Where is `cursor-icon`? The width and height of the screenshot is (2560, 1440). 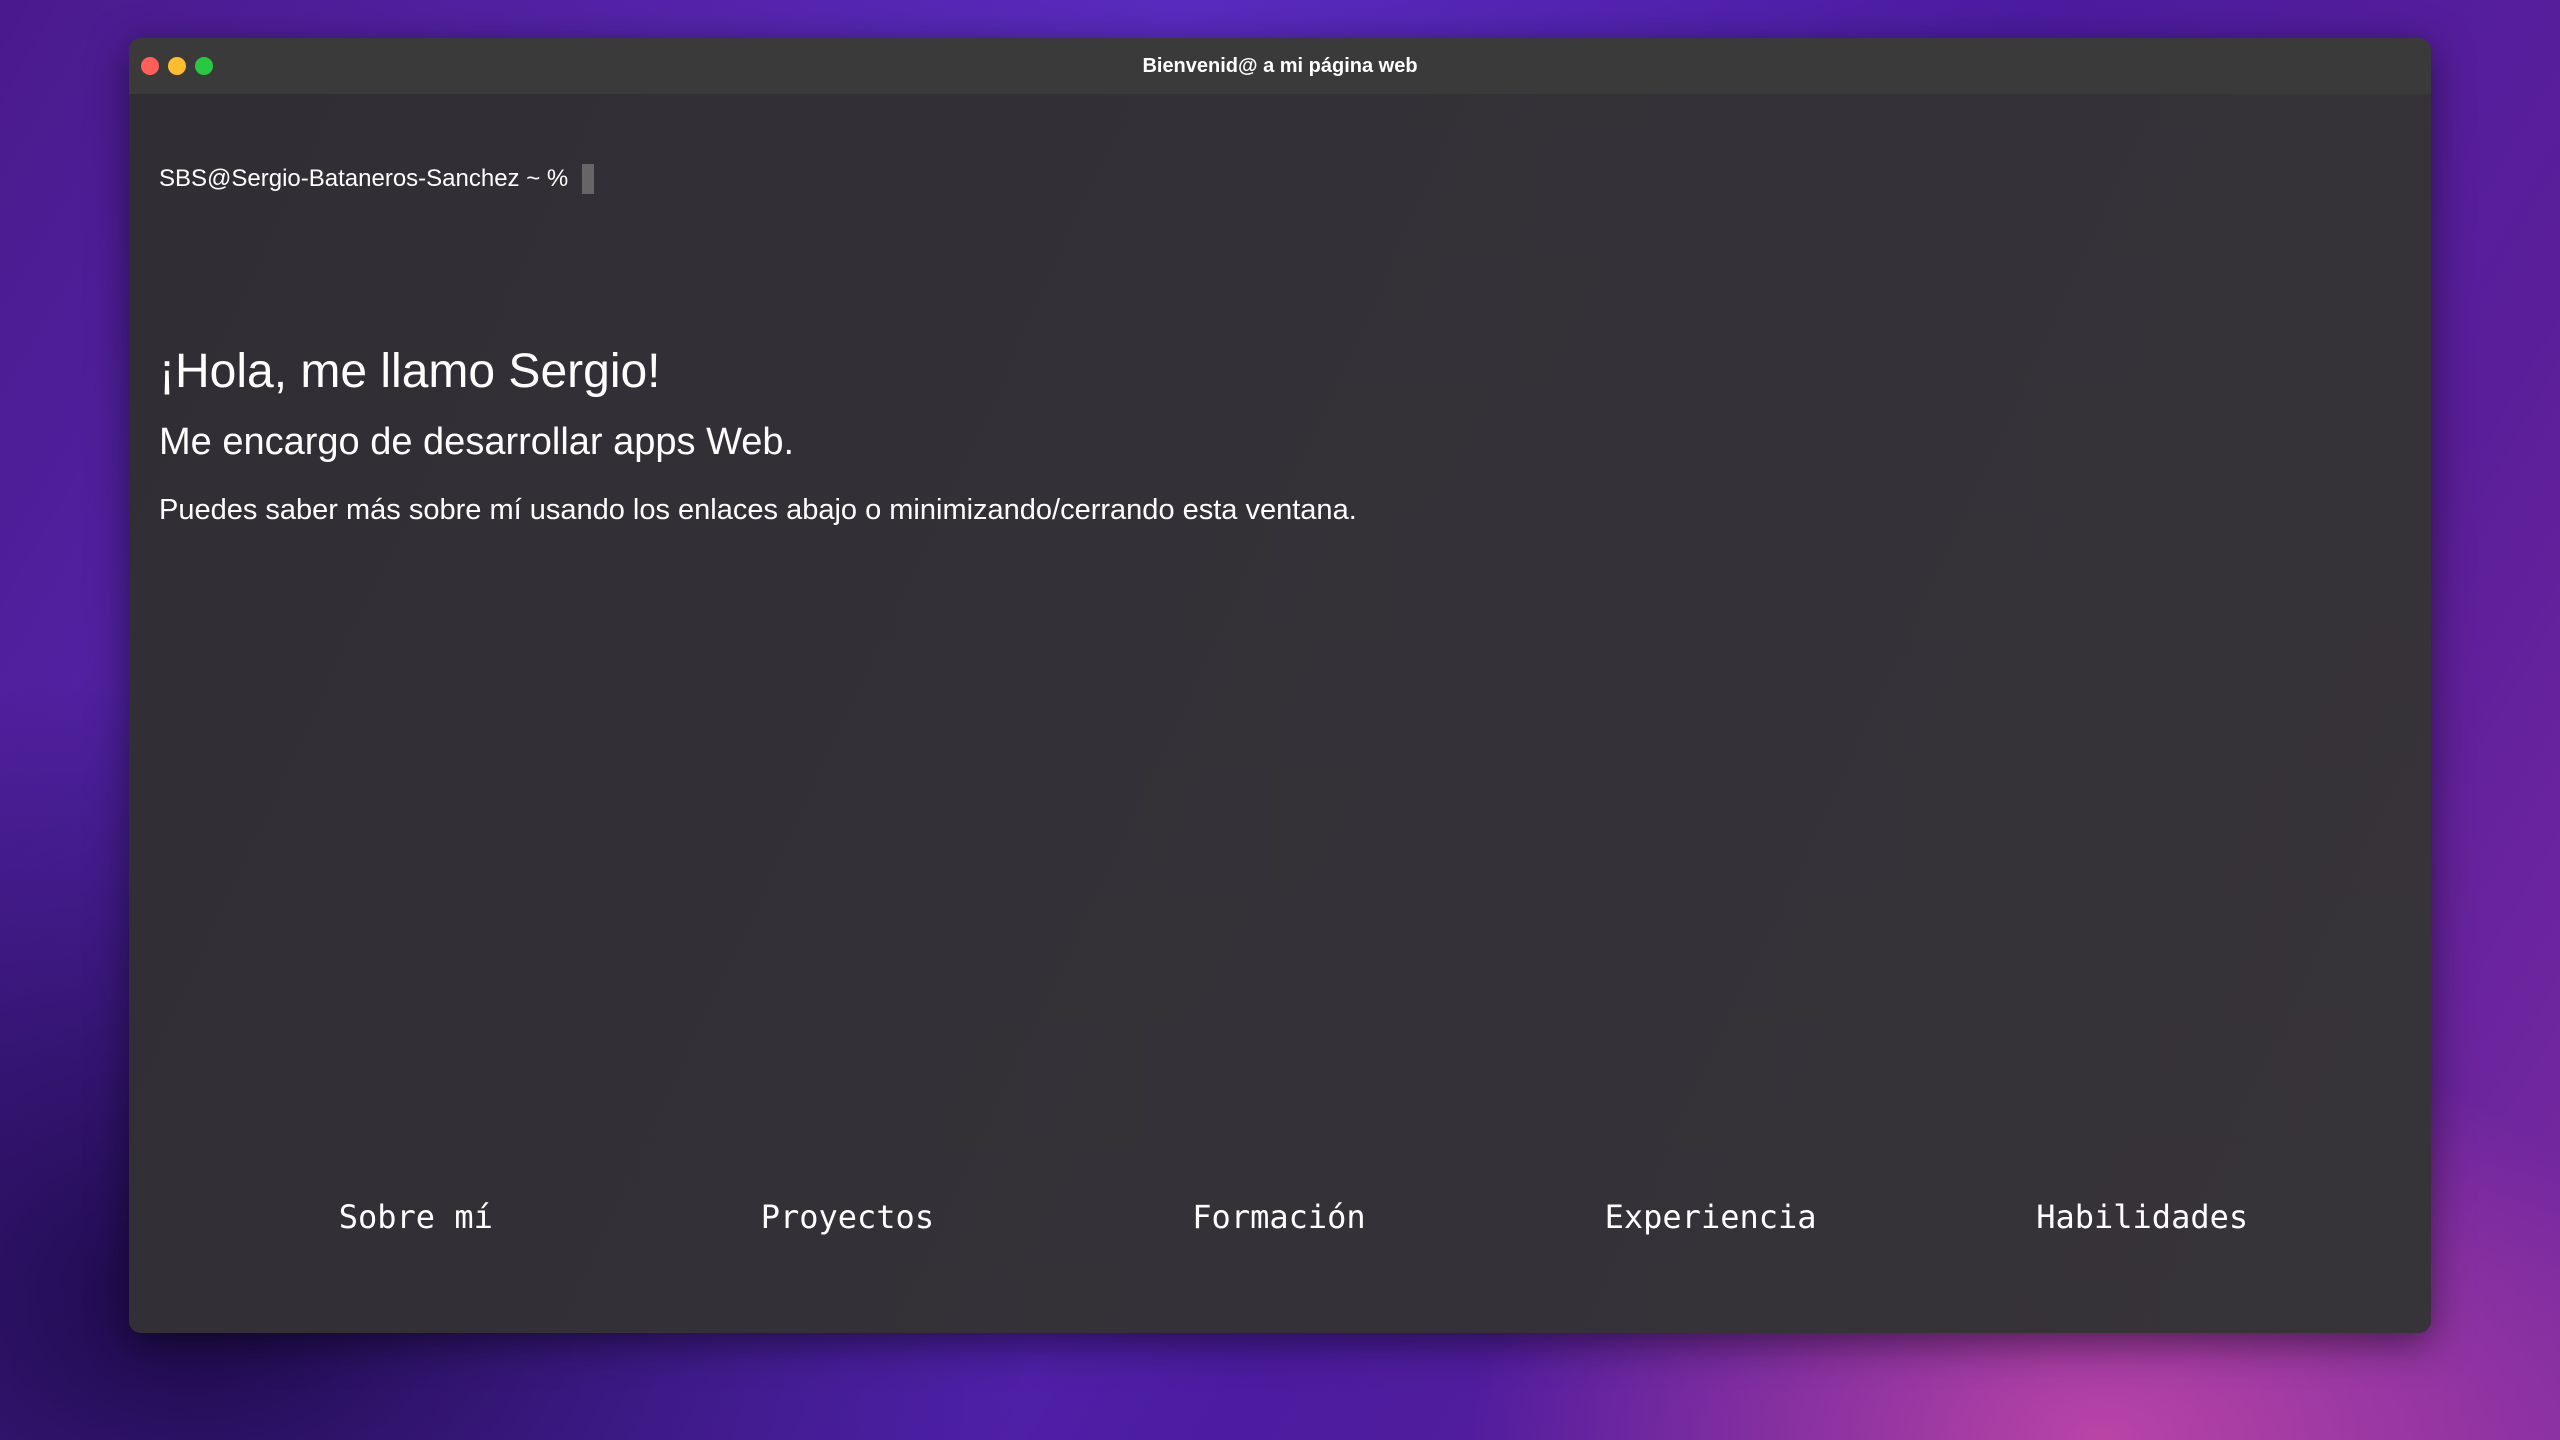 cursor-icon is located at coordinates (588, 179).